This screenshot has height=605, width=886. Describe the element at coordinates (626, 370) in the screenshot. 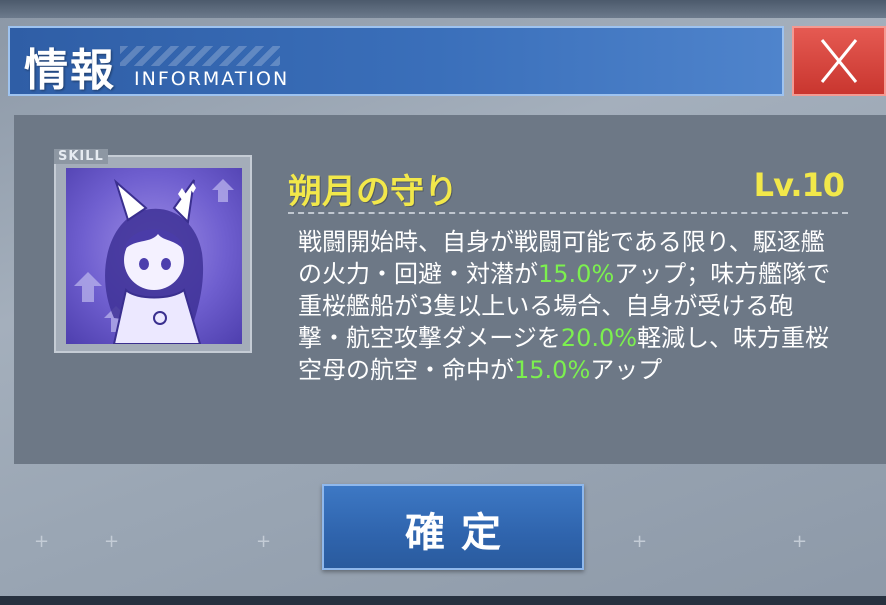

I see `description-text: アップ` at that location.